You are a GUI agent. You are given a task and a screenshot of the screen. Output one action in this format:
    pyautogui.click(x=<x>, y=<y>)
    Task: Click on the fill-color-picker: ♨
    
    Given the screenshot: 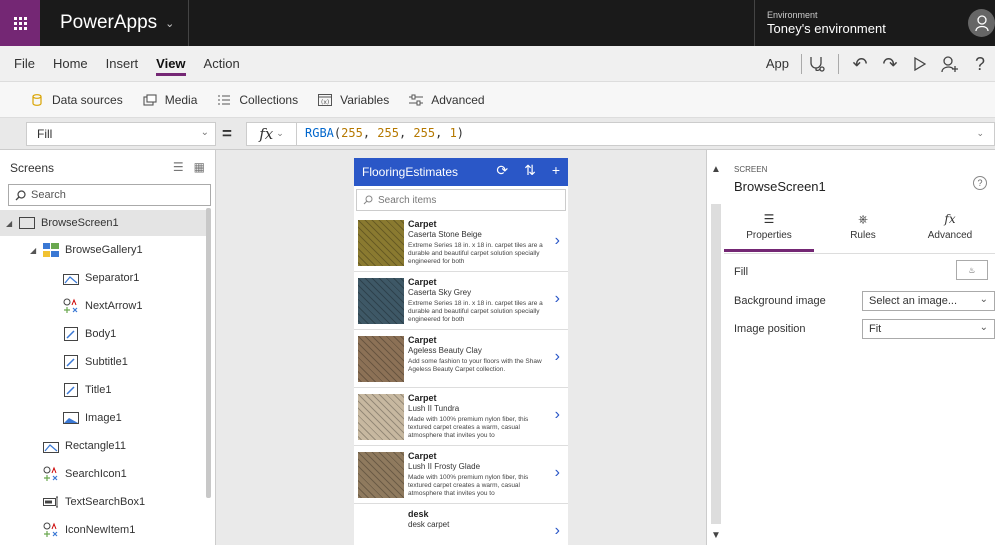 What is the action you would take?
    pyautogui.click(x=972, y=270)
    